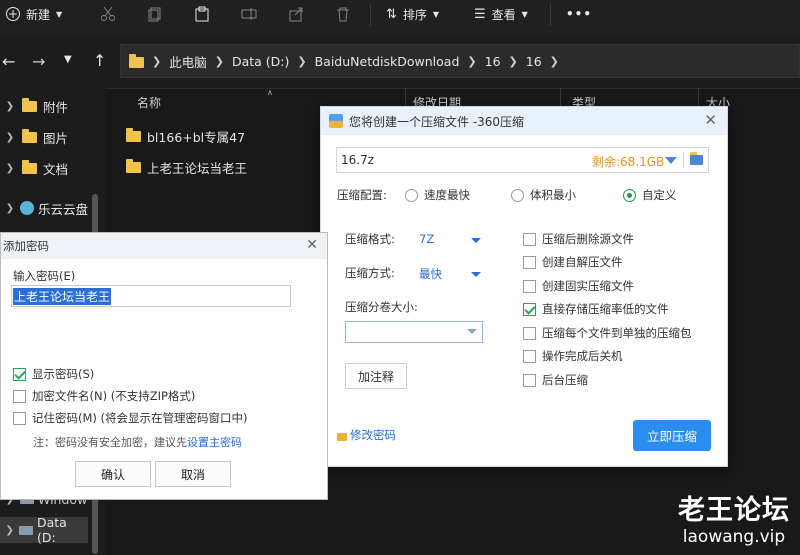  Describe the element at coordinates (370, 239) in the screenshot. I see `format-label: 压缩格式:` at that location.